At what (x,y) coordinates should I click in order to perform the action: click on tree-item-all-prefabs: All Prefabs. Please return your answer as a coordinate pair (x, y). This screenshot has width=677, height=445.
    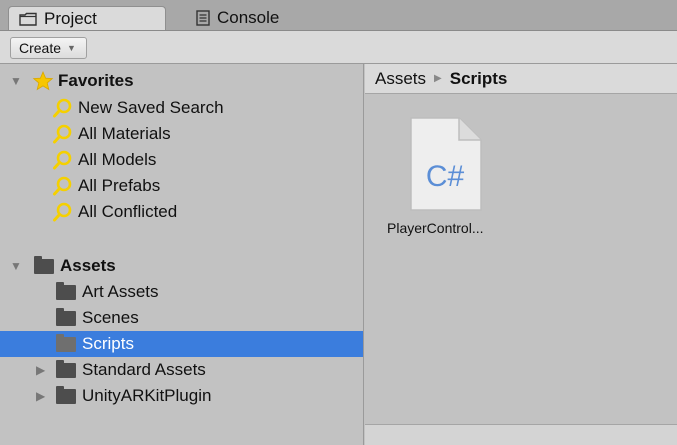
    Looking at the image, I should click on (181, 186).